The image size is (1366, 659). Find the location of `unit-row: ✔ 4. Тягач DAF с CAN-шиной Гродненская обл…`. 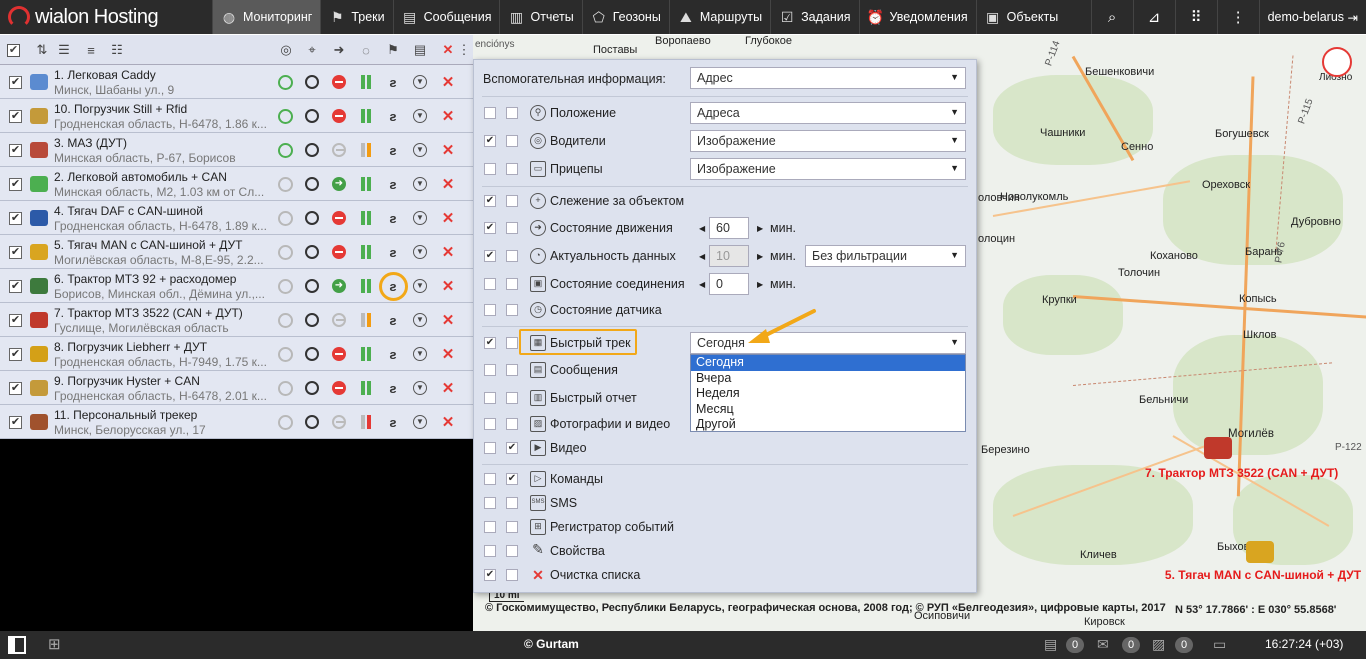

unit-row: ✔ 4. Тягач DAF с CAN-шиной Гродненская обл… is located at coordinates (236, 218).